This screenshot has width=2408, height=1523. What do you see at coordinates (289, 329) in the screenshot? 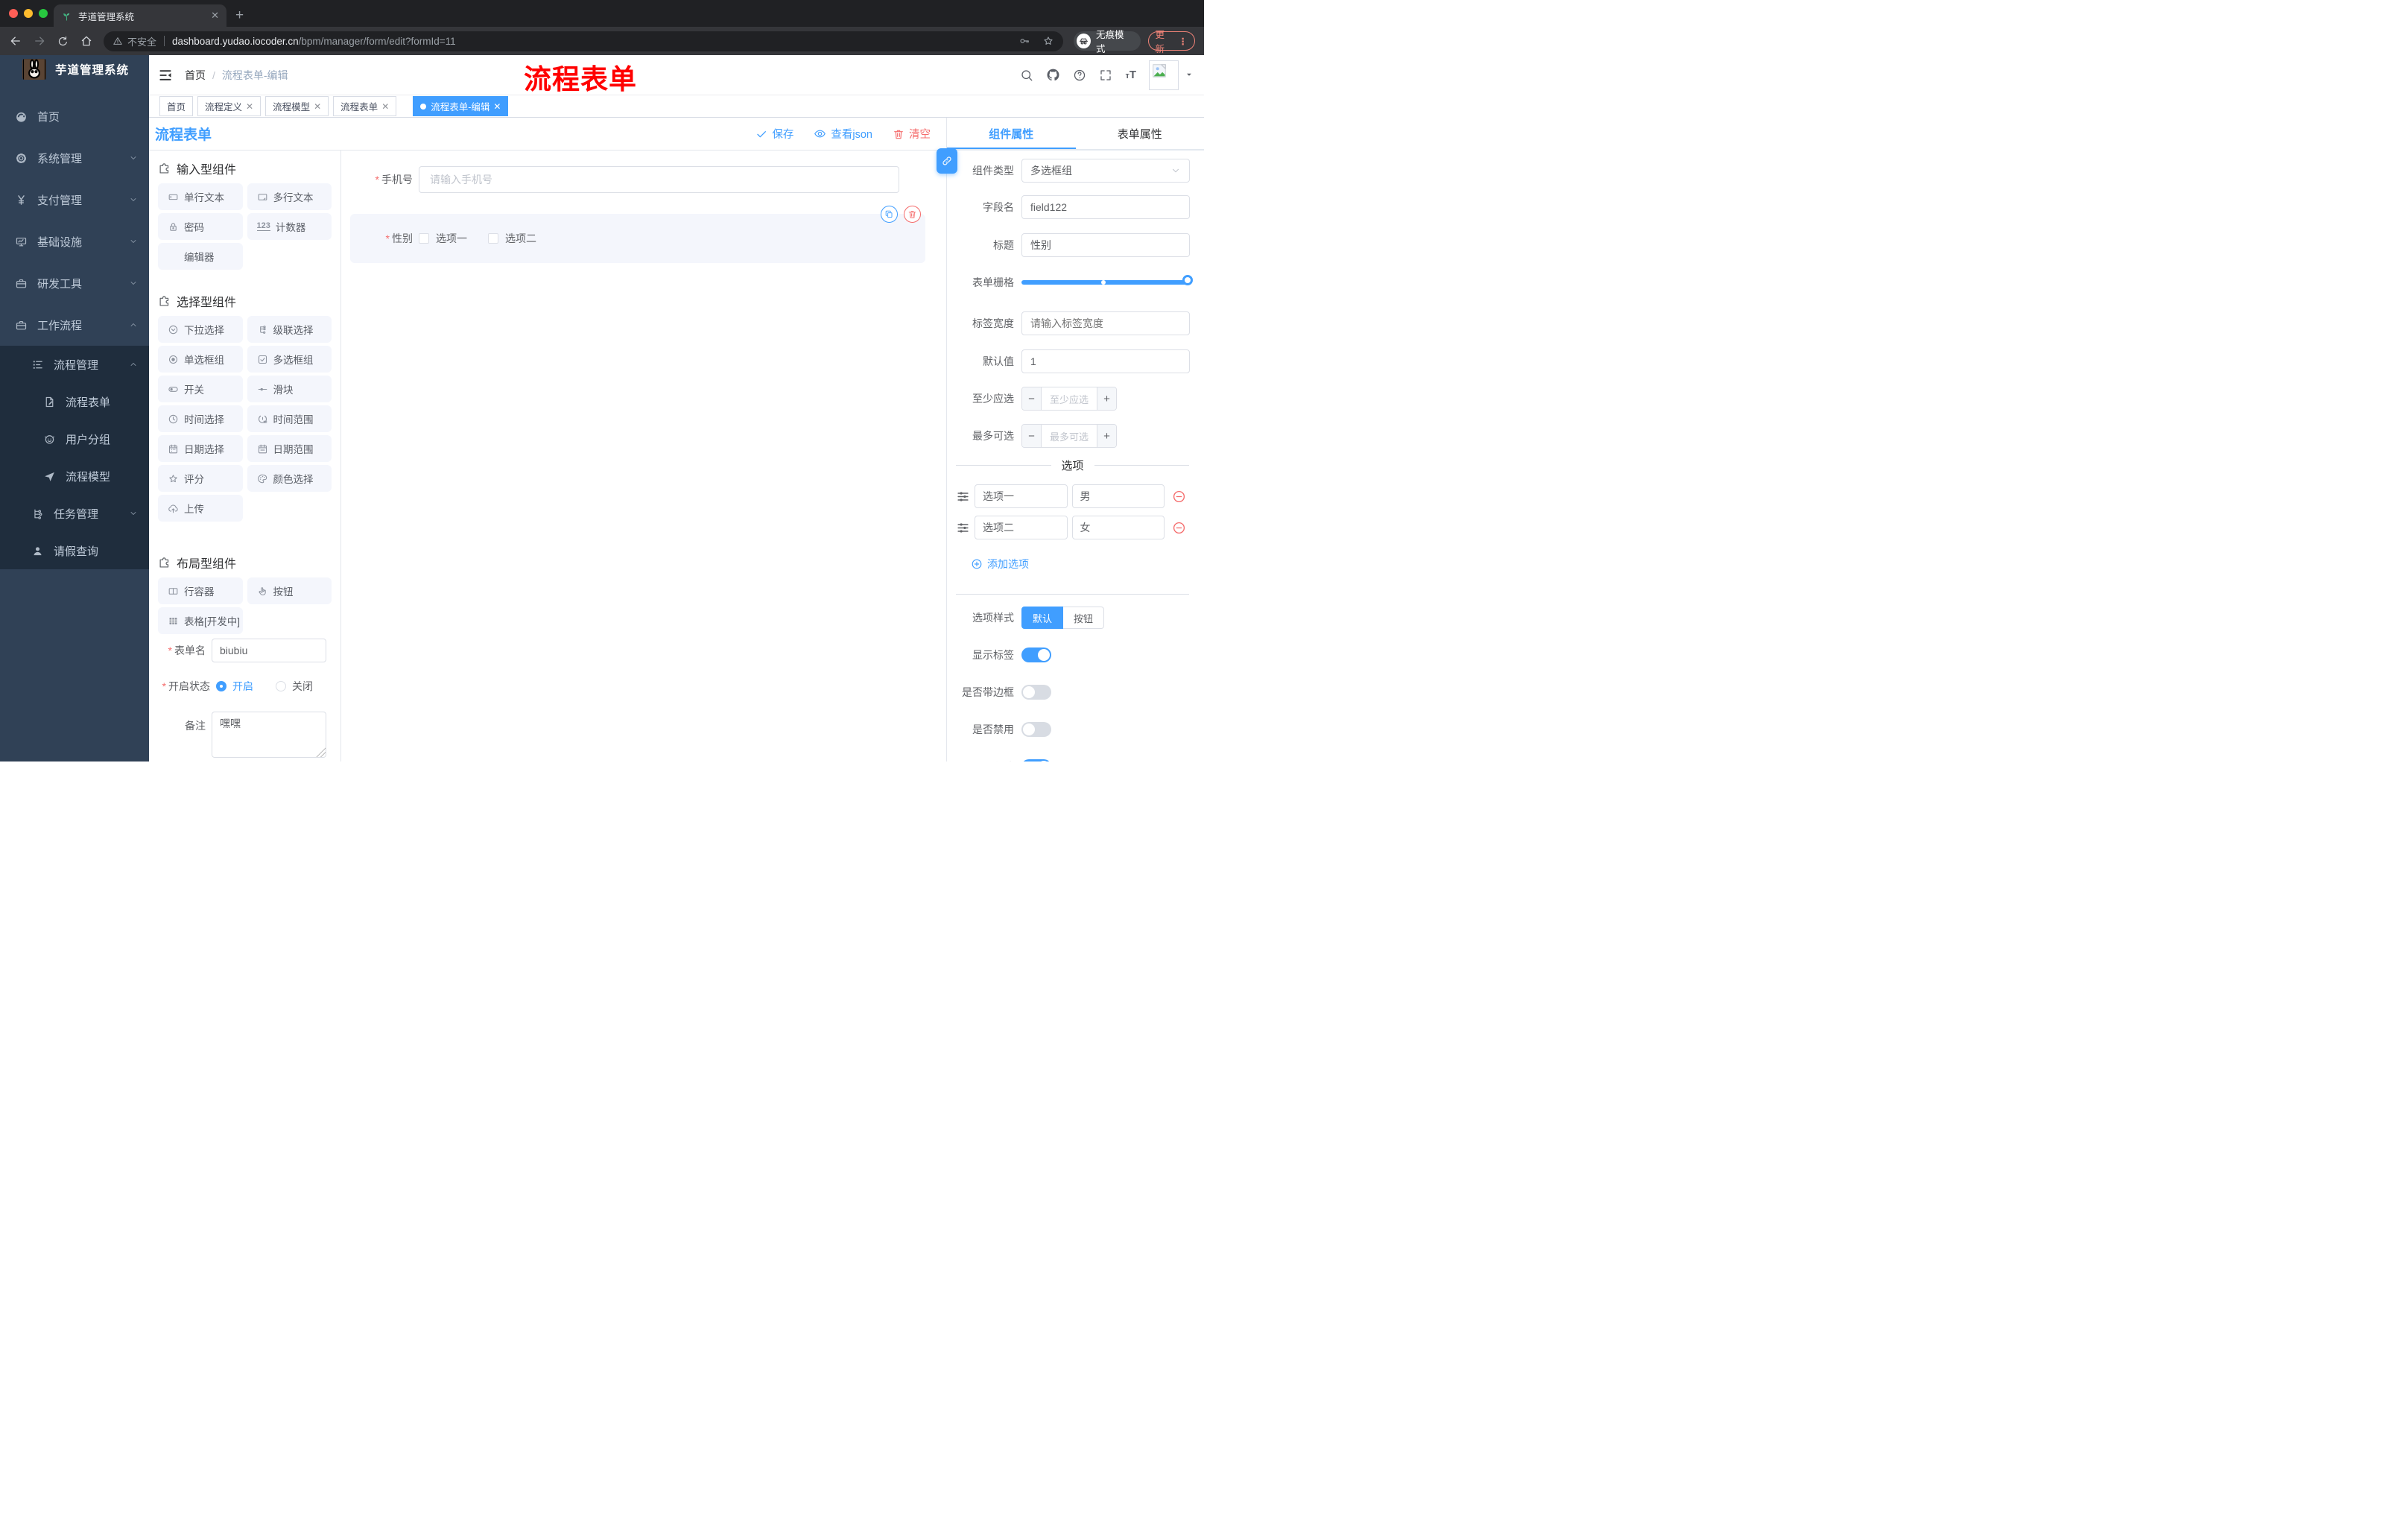
I see `palette-item-级联选择: 级联选择` at bounding box center [289, 329].